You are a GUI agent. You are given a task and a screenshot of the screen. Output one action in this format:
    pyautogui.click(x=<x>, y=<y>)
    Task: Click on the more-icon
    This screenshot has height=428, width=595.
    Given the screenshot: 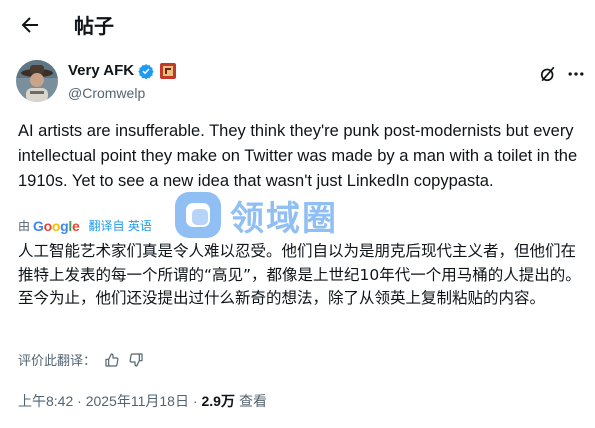 What is the action you would take?
    pyautogui.click(x=576, y=74)
    